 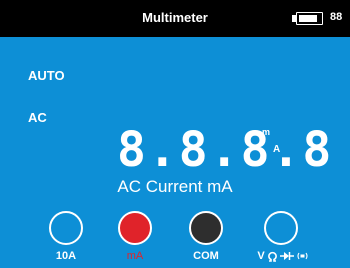 What do you see at coordinates (266, 132) in the screenshot?
I see `unit-prefix: m` at bounding box center [266, 132].